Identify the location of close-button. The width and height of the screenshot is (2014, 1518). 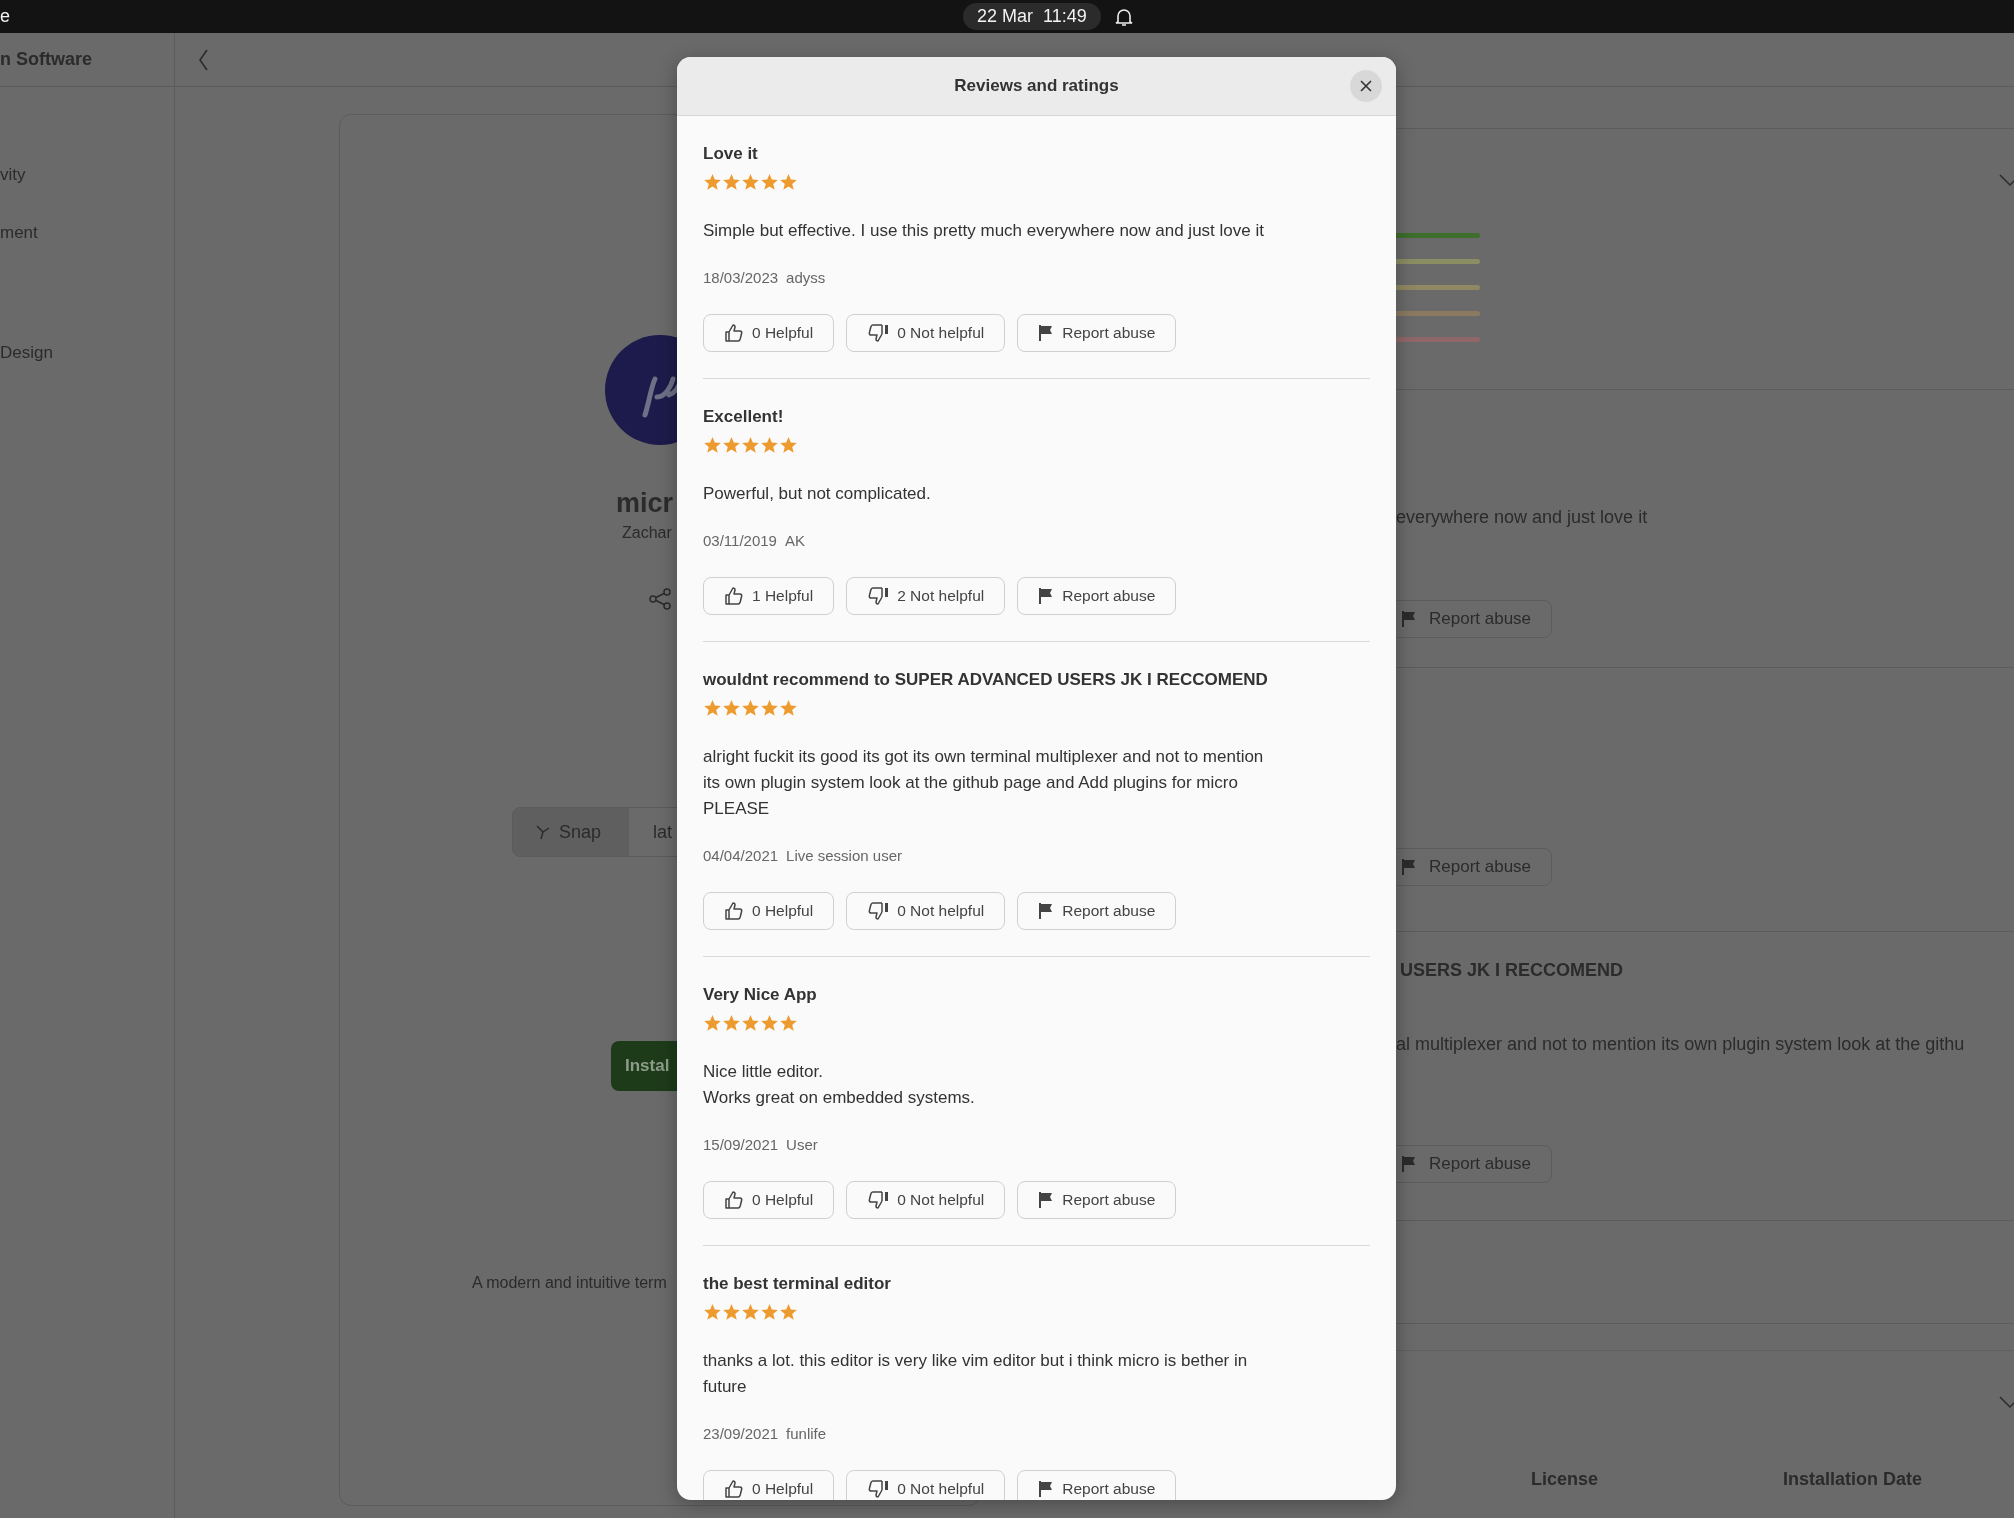
(1366, 86).